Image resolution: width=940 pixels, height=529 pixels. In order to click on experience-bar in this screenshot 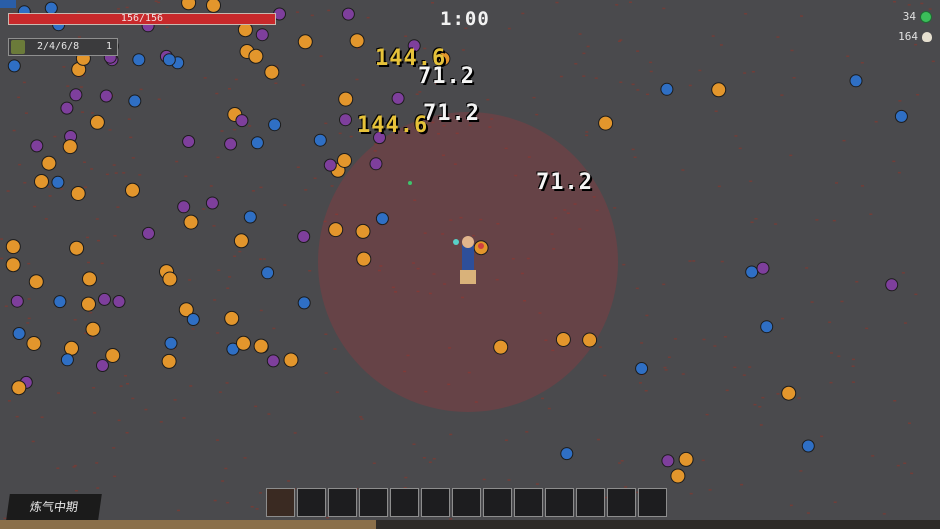, I will do `click(470, 524)`.